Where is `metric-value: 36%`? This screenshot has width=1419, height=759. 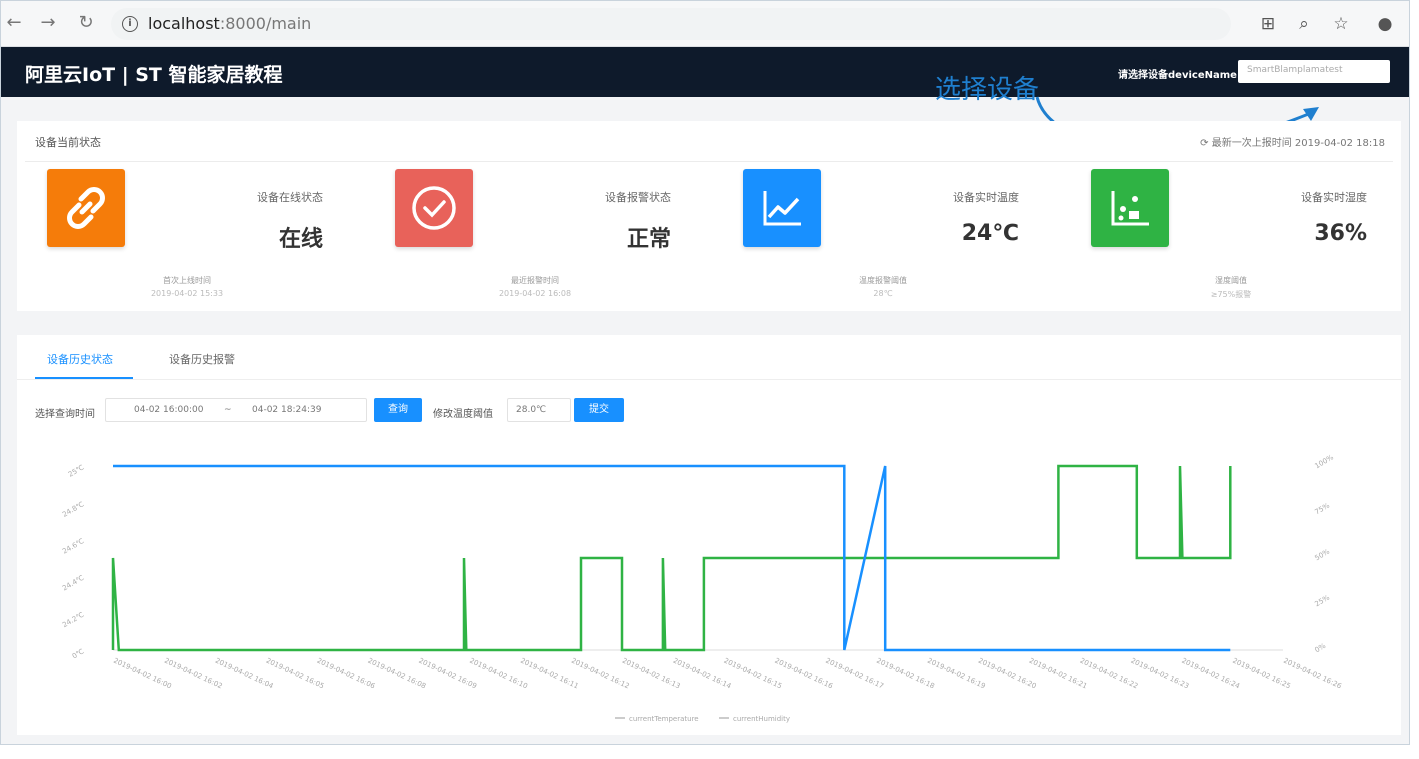
metric-value: 36% is located at coordinates (1340, 233).